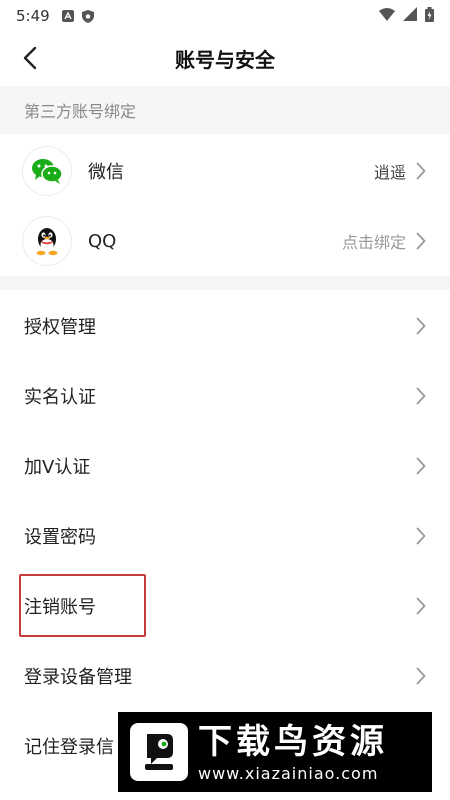 The width and height of the screenshot is (450, 800). What do you see at coordinates (373, 242) in the screenshot?
I see `qq-bind-action: 点击绑定` at bounding box center [373, 242].